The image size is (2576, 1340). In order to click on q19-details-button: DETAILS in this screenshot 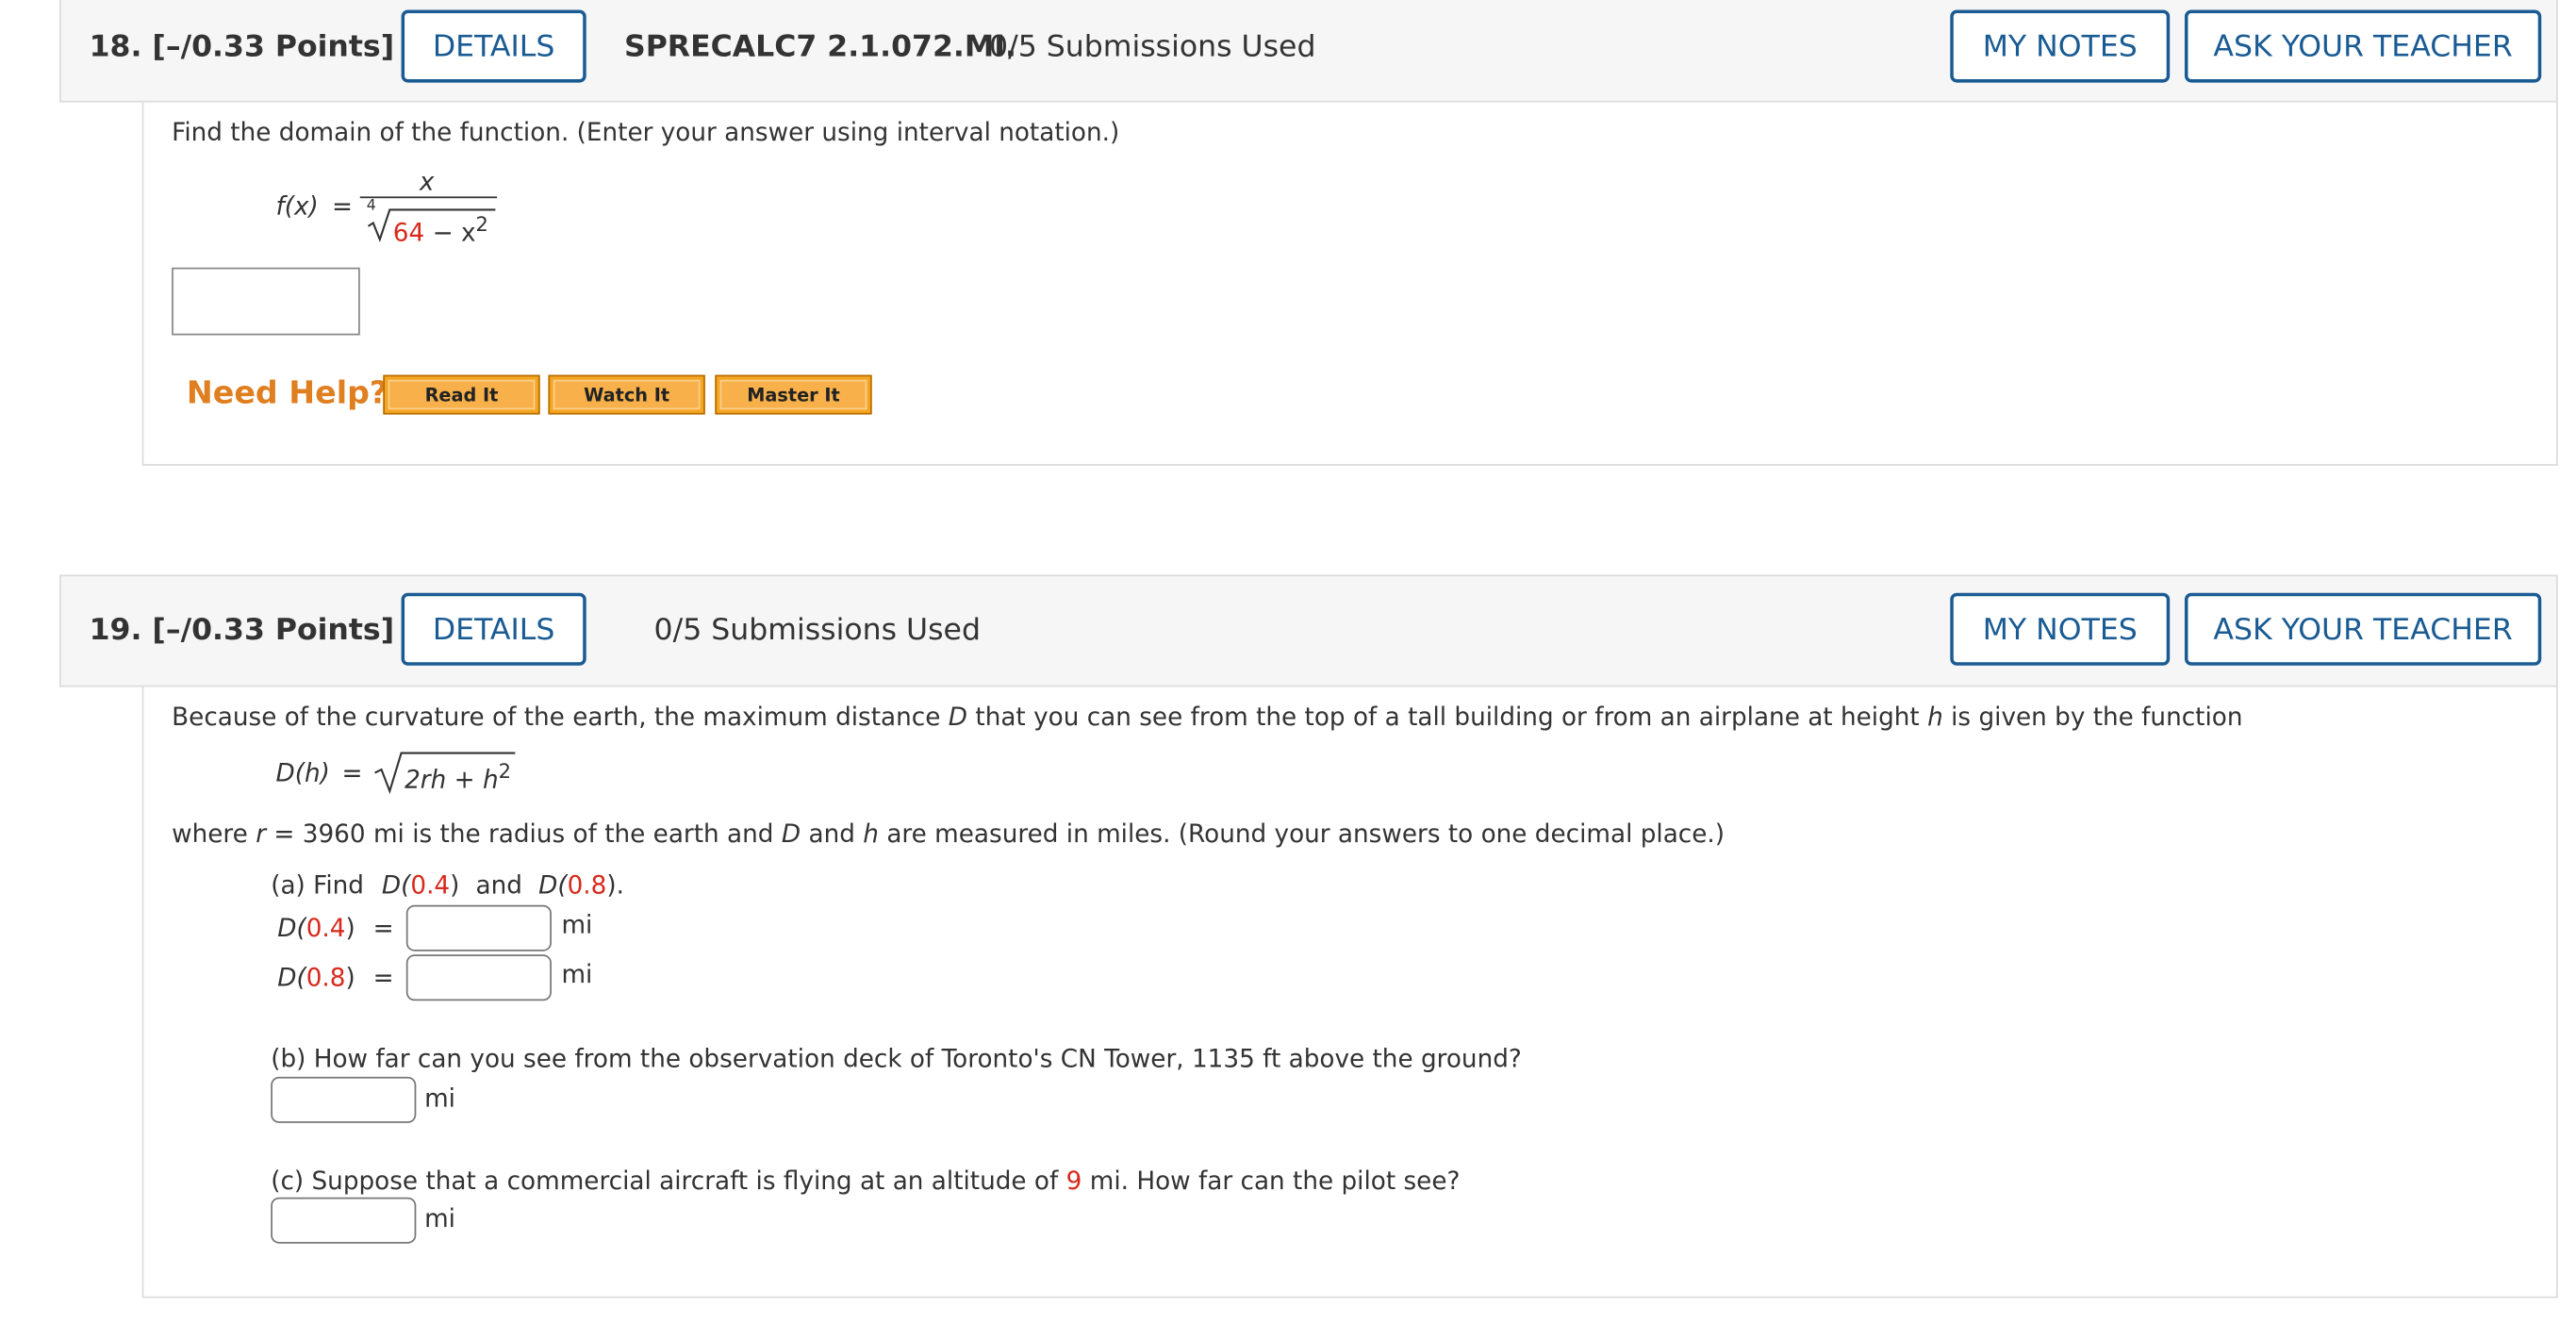, I will do `click(493, 629)`.